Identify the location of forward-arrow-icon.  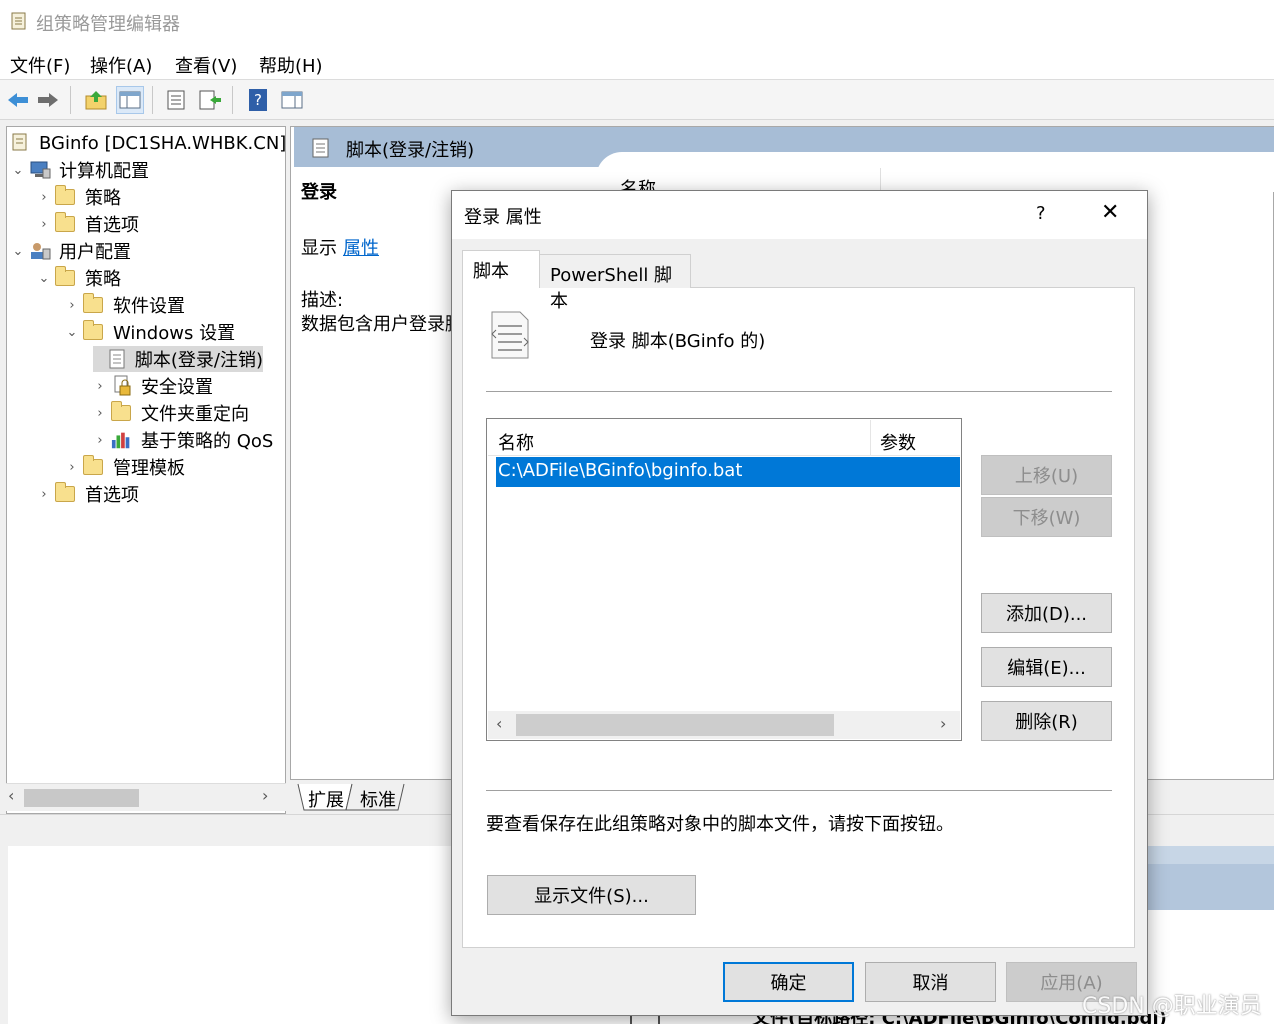
(48, 100).